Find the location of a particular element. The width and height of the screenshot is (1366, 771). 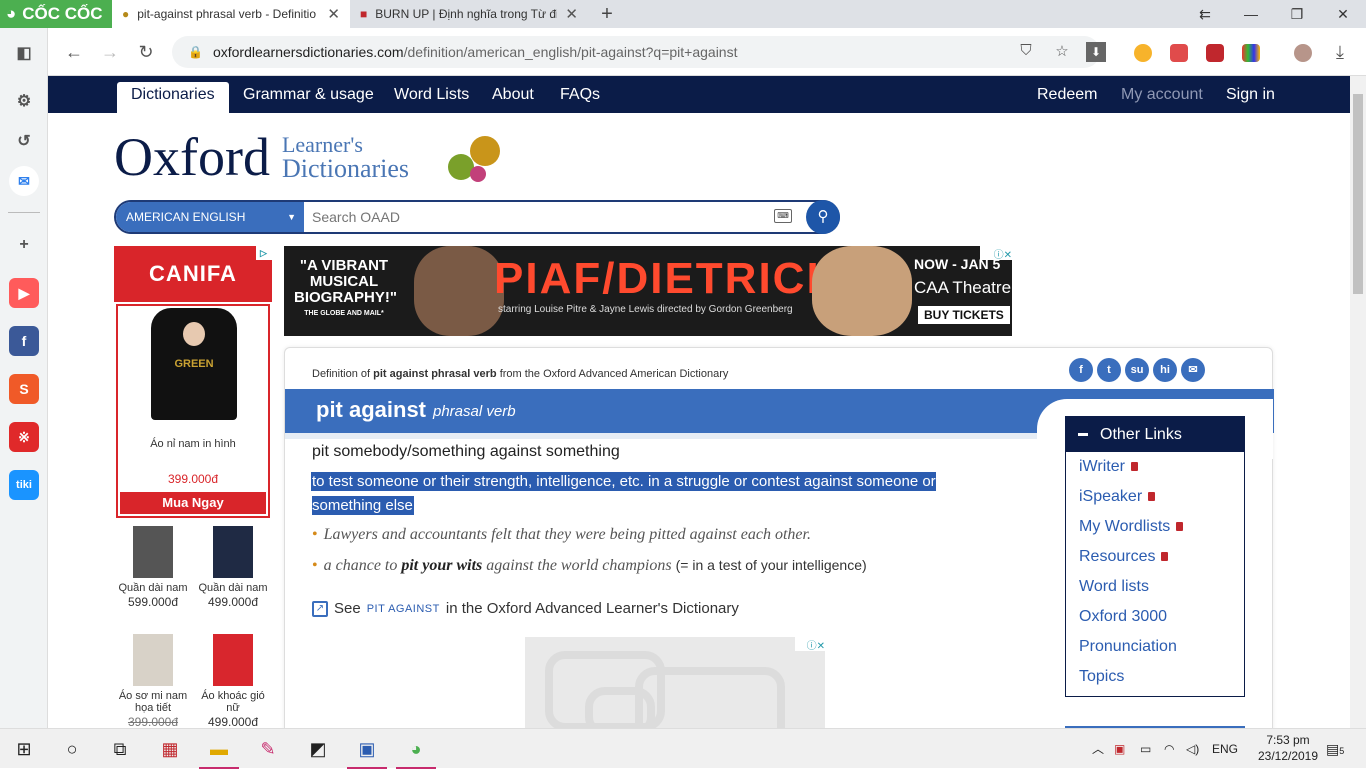

youtube-icon: ▶ is located at coordinates (24, 293).